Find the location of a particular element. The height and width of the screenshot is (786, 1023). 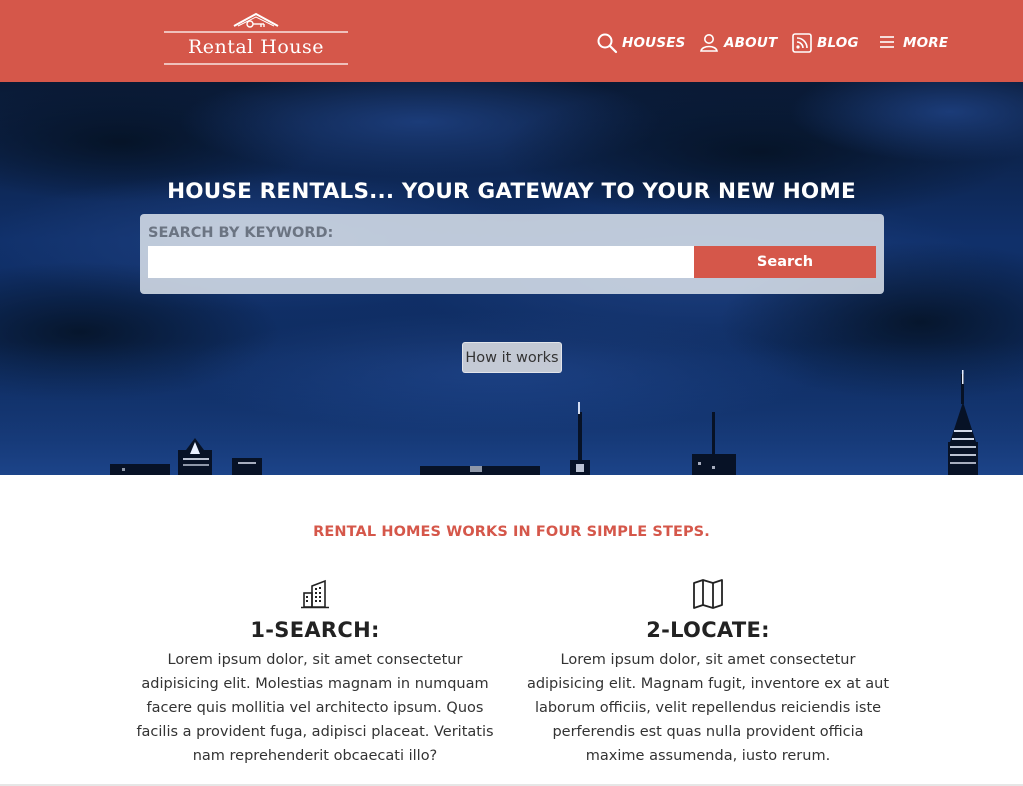

steps-heading: RENTAL HOMES WORKS IN FOUR SIMPLE STEPS. is located at coordinates (511, 532).